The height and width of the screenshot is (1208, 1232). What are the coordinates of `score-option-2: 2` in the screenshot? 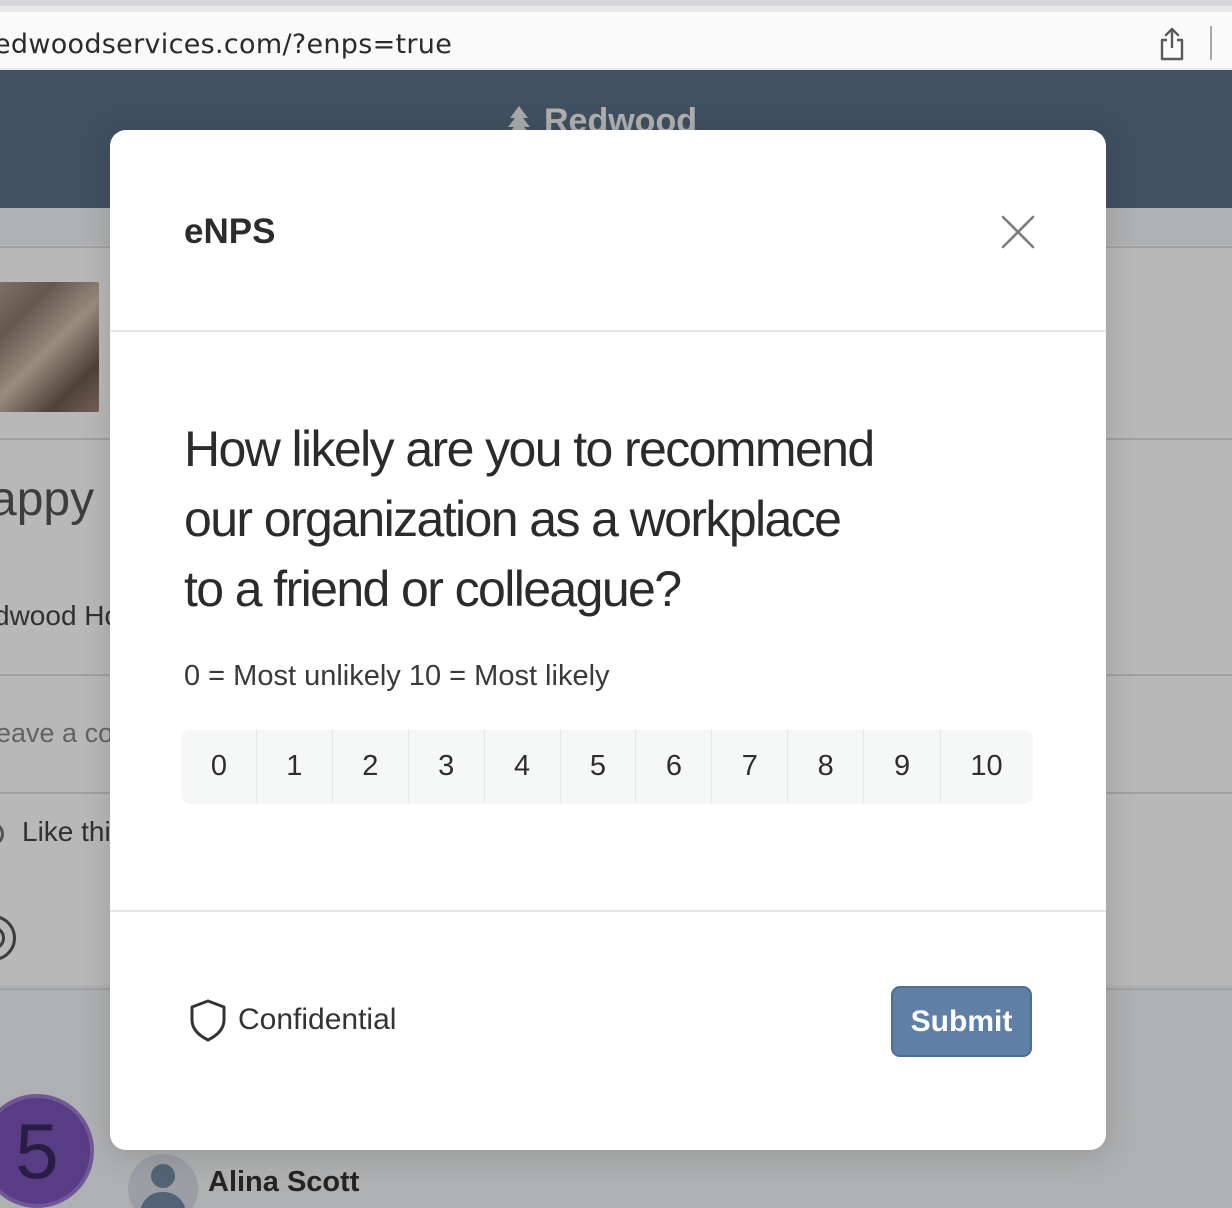 It's located at (371, 766).